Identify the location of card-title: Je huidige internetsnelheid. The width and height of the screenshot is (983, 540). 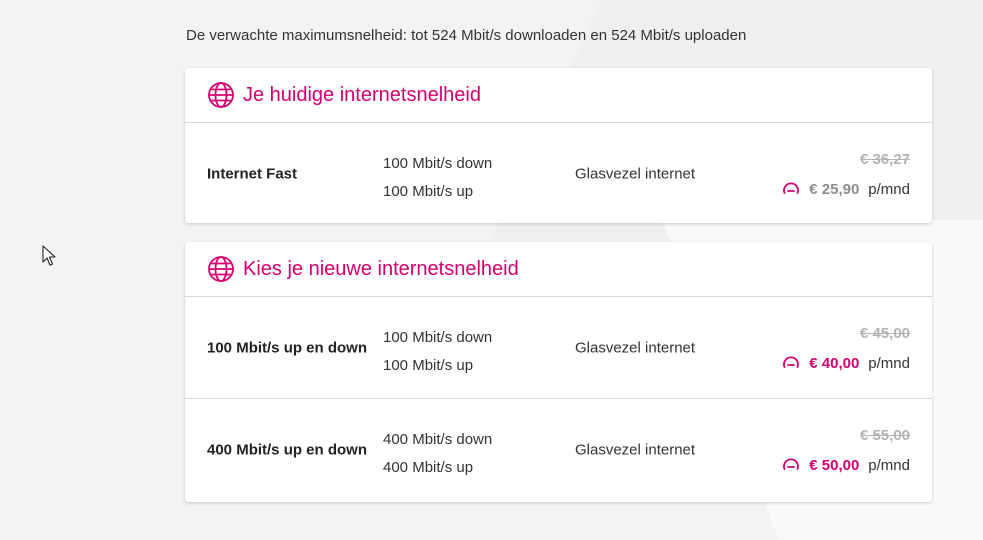
(362, 94).